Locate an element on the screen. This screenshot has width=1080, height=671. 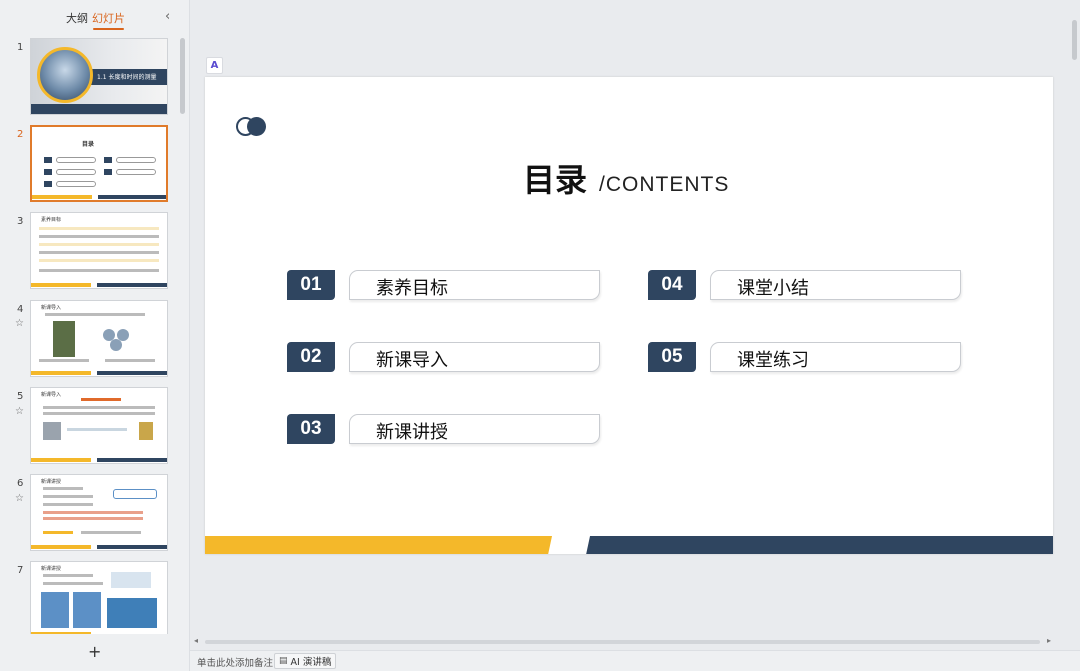
toc-label-box: 课堂练习 is located at coordinates (835, 357).